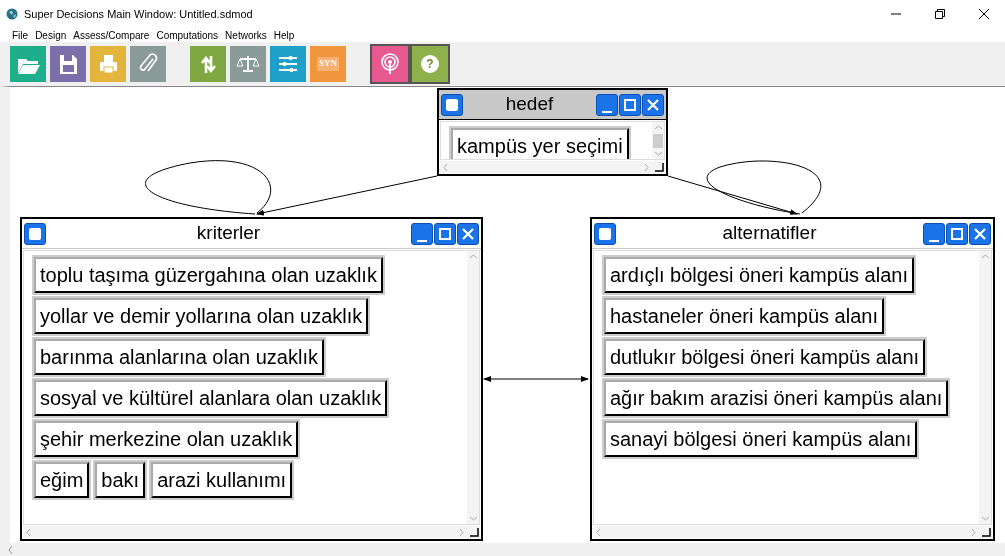  Describe the element at coordinates (744, 316) in the screenshot. I see `node-button: hastaneler öneri kampüs alanı` at that location.